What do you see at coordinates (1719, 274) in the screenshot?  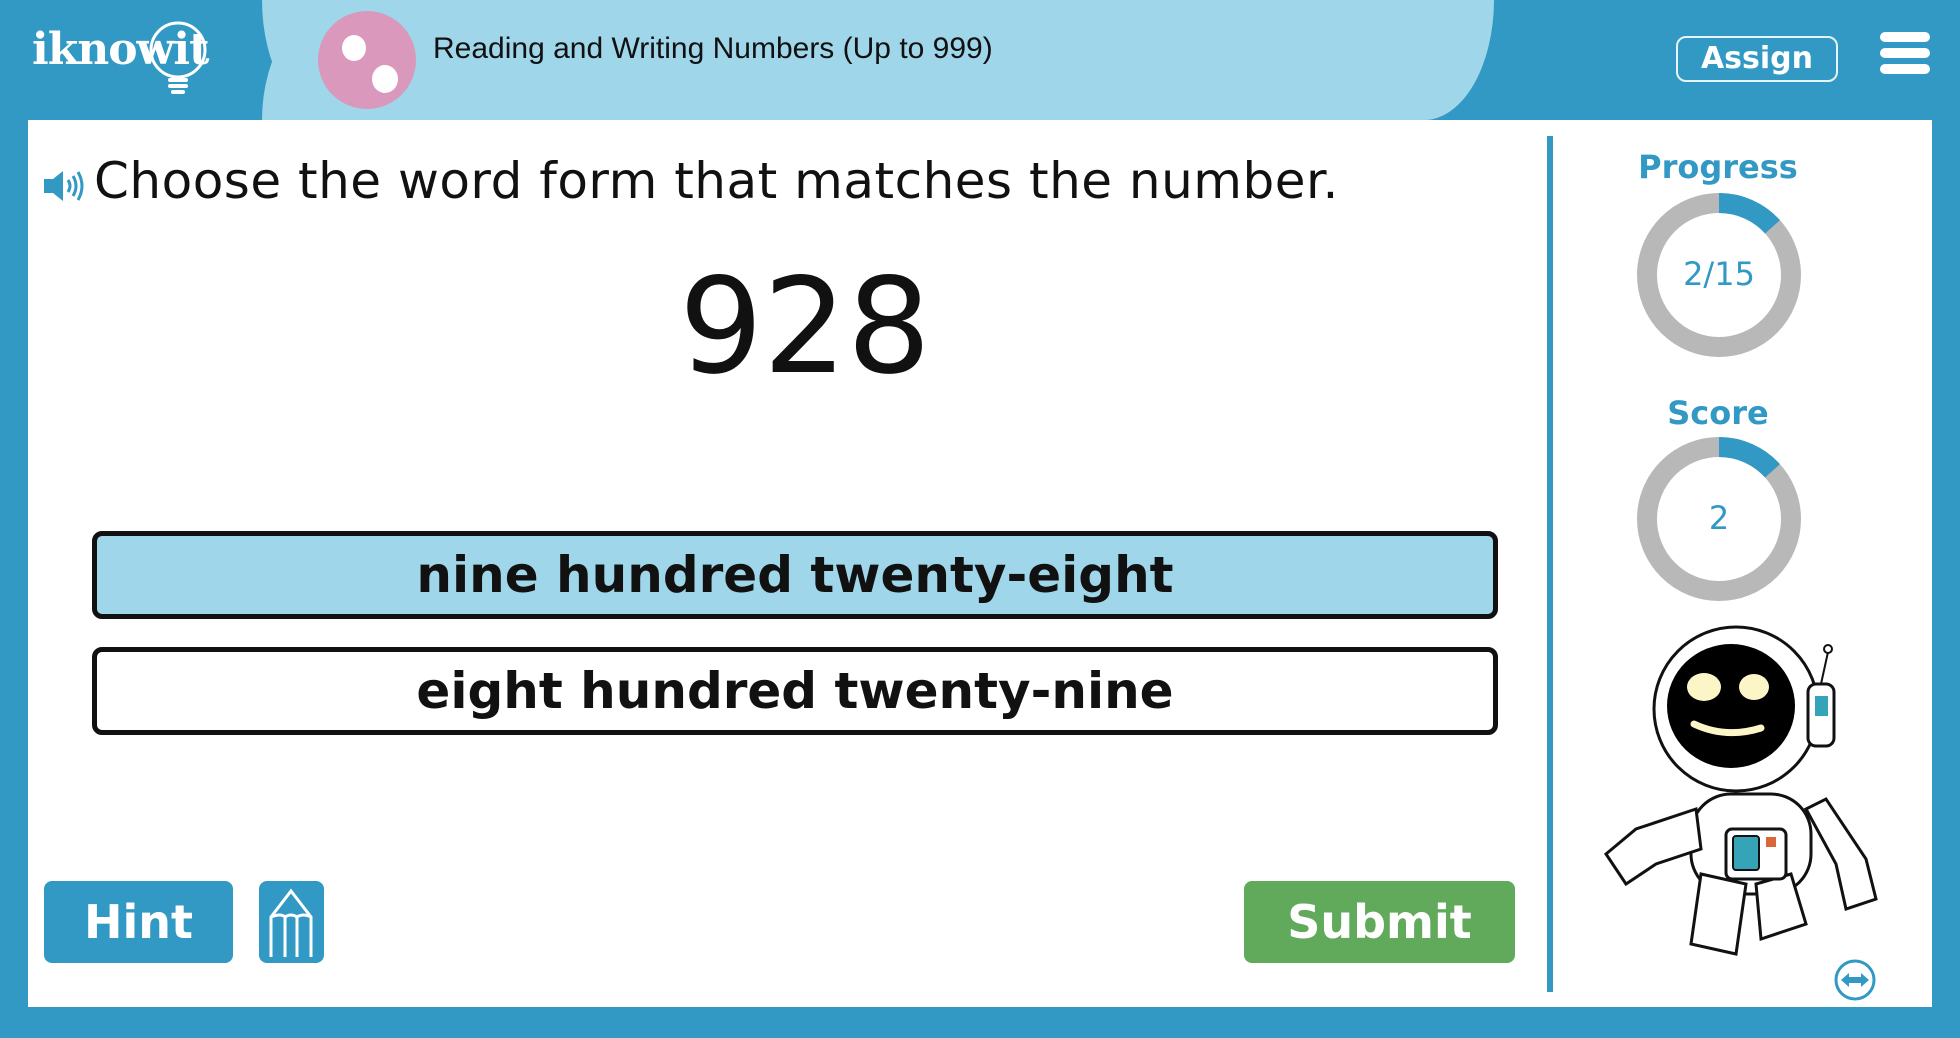 I see `progress-value: 2/15` at bounding box center [1719, 274].